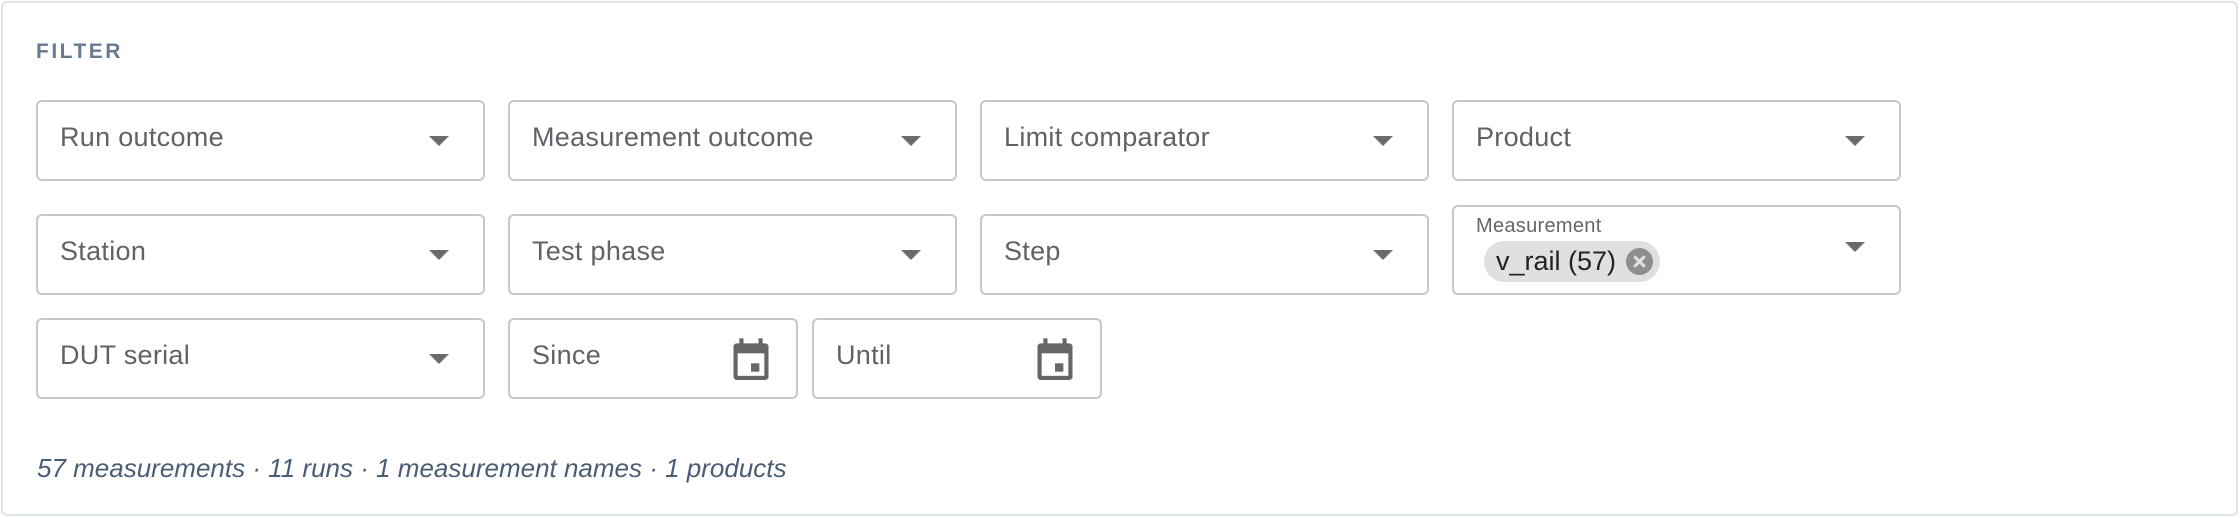 The image size is (2240, 518). Describe the element at coordinates (260, 254) in the screenshot. I see `station-select: Station` at that location.